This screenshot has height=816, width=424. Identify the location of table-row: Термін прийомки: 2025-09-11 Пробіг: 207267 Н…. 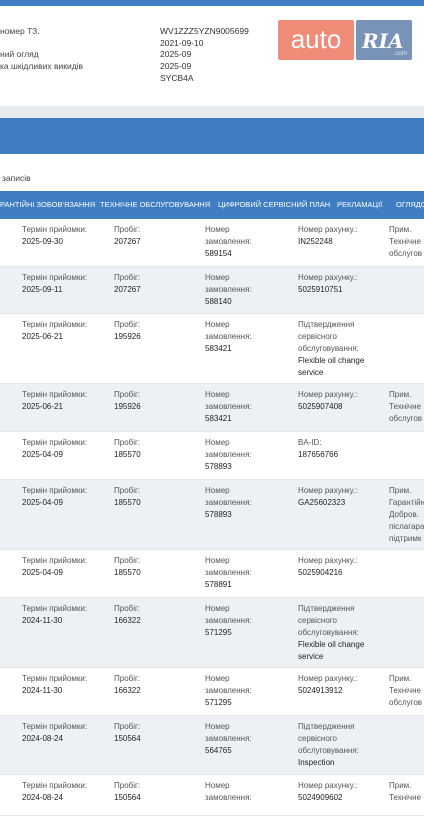
(212, 290).